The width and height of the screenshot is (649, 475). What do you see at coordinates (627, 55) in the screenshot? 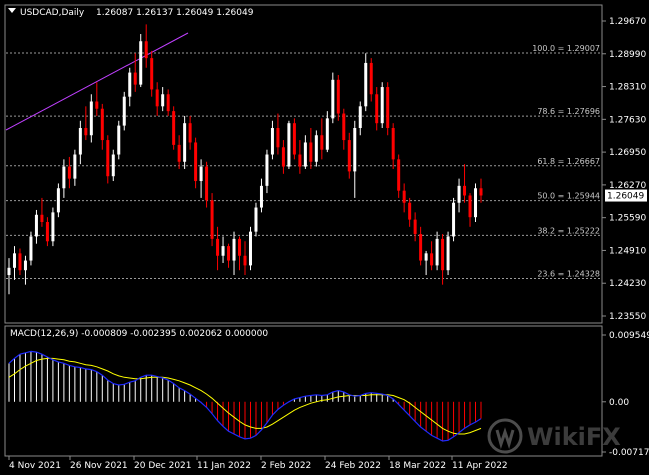
I see `price-tick-label: 1.28990` at bounding box center [627, 55].